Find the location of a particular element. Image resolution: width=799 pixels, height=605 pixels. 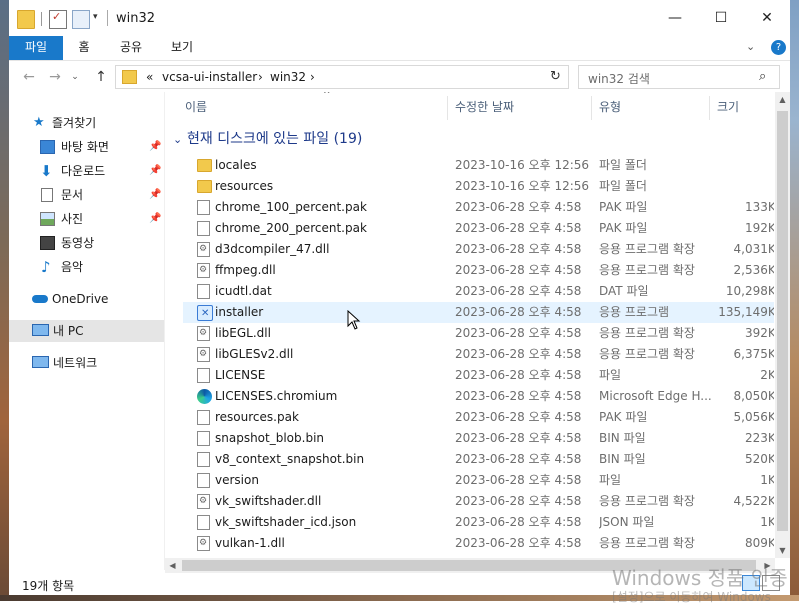

file-name: LICENSE is located at coordinates (240, 375).